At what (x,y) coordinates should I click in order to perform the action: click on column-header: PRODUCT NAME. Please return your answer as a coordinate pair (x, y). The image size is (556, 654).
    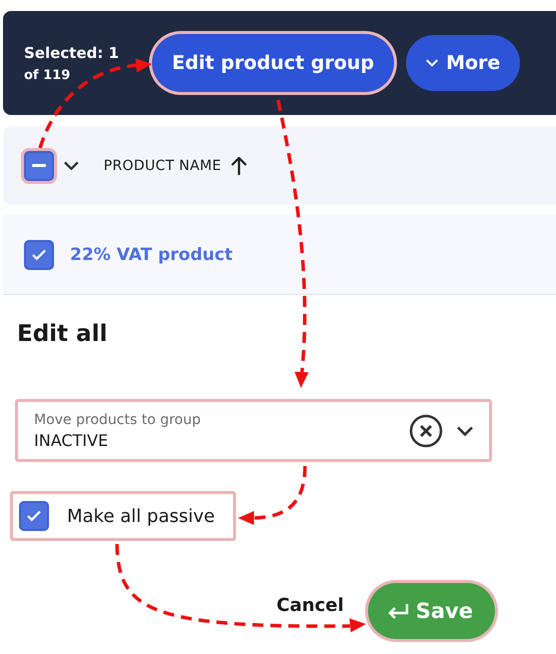
    Looking at the image, I should click on (163, 166).